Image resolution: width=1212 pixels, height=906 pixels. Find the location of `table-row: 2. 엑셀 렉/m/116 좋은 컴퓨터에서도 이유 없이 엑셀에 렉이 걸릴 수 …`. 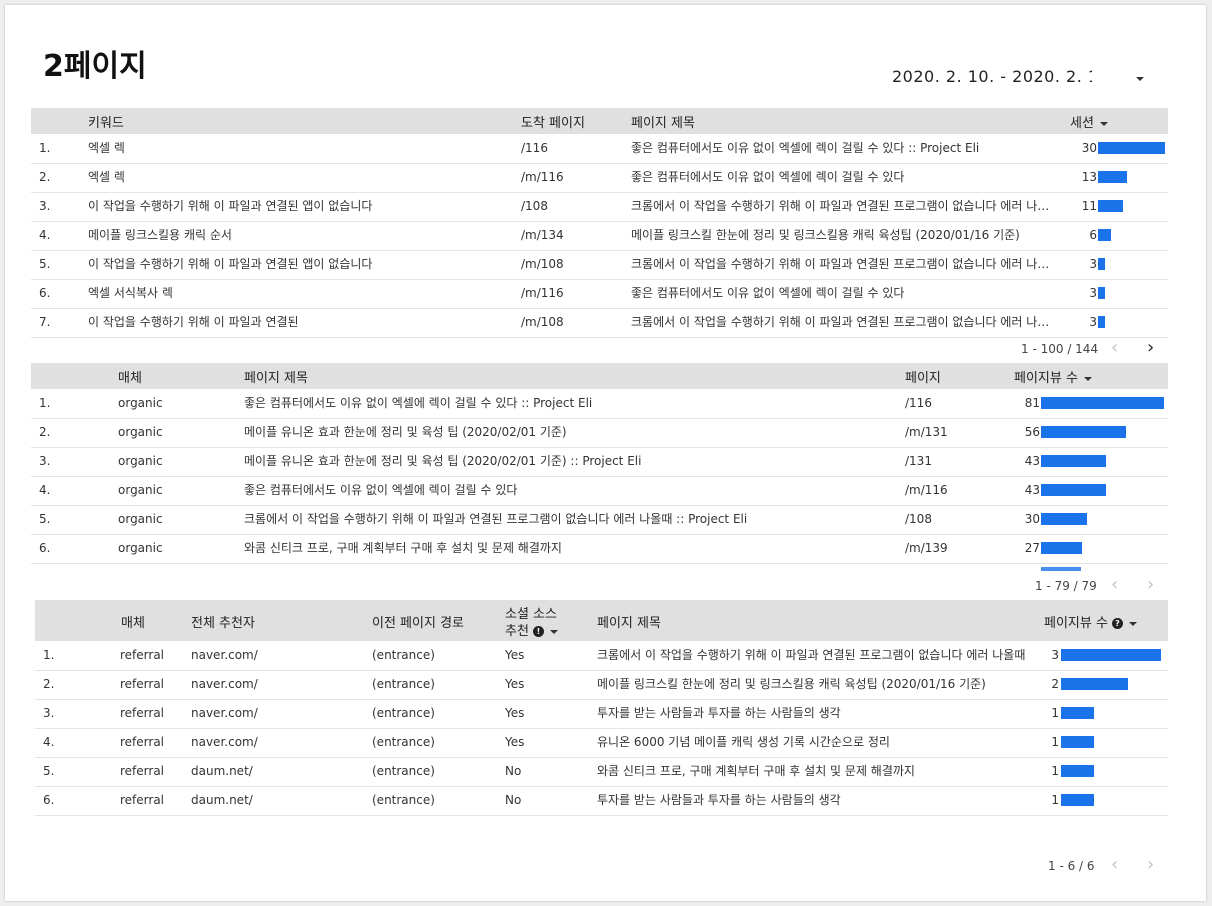

table-row: 2. 엑셀 렉/m/116 좋은 컴퓨터에서도 이유 없이 엑셀에 렉이 걸릴 수 … is located at coordinates (599, 178).